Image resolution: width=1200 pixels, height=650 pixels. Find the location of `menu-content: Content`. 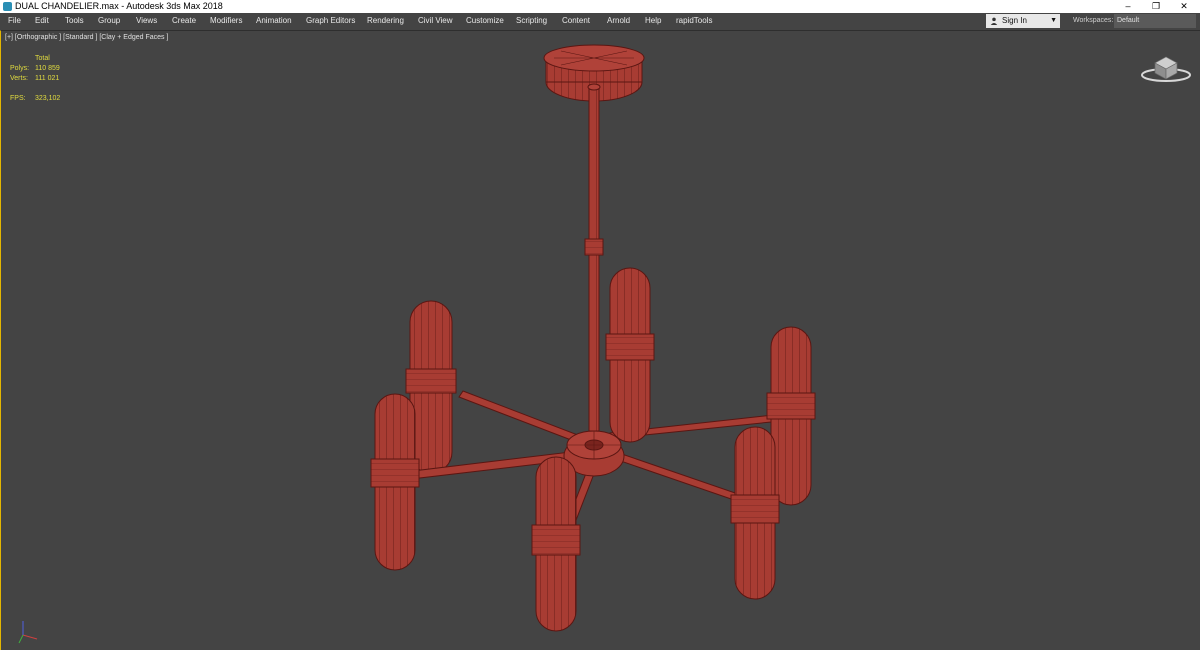

menu-content: Content is located at coordinates (576, 21).